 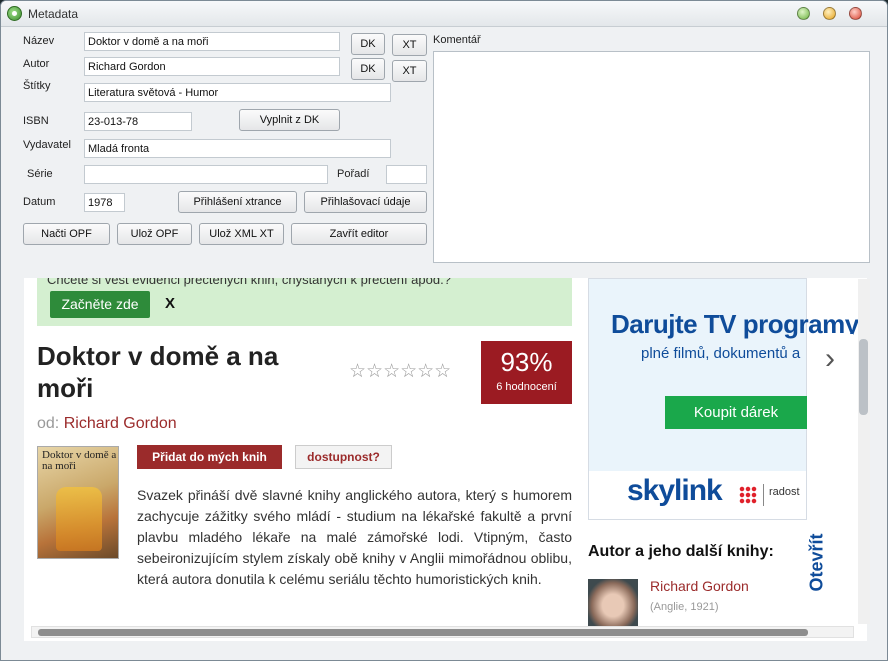 What do you see at coordinates (526, 362) in the screenshot?
I see `rating-percent: 93%` at bounding box center [526, 362].